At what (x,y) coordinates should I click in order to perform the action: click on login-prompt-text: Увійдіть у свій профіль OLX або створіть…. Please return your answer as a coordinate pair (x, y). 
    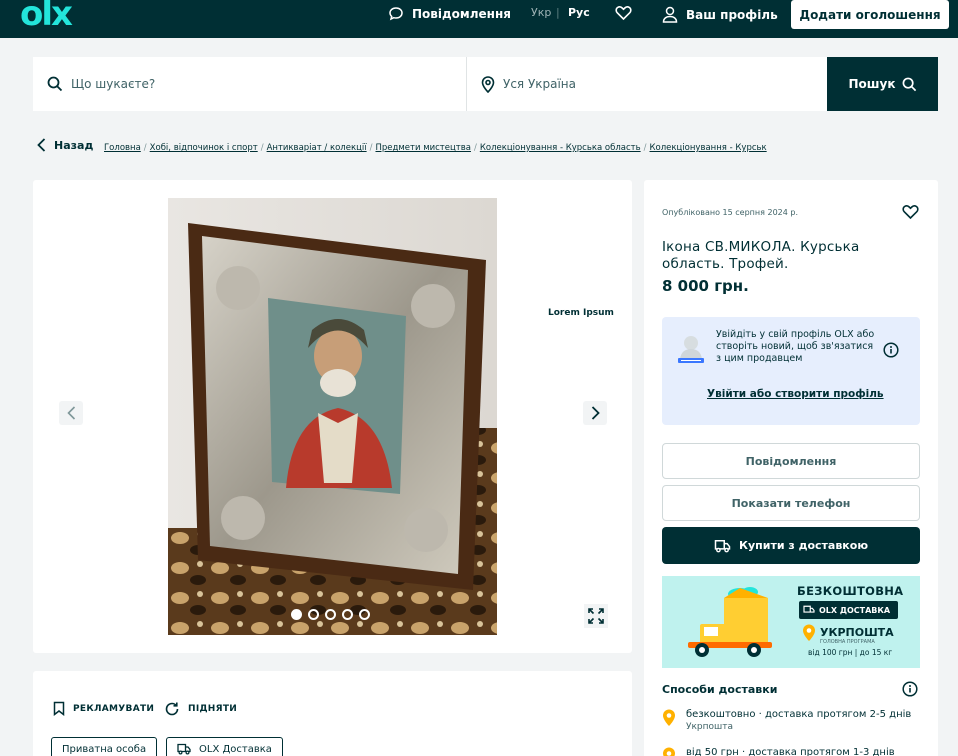
    Looking at the image, I should click on (795, 346).